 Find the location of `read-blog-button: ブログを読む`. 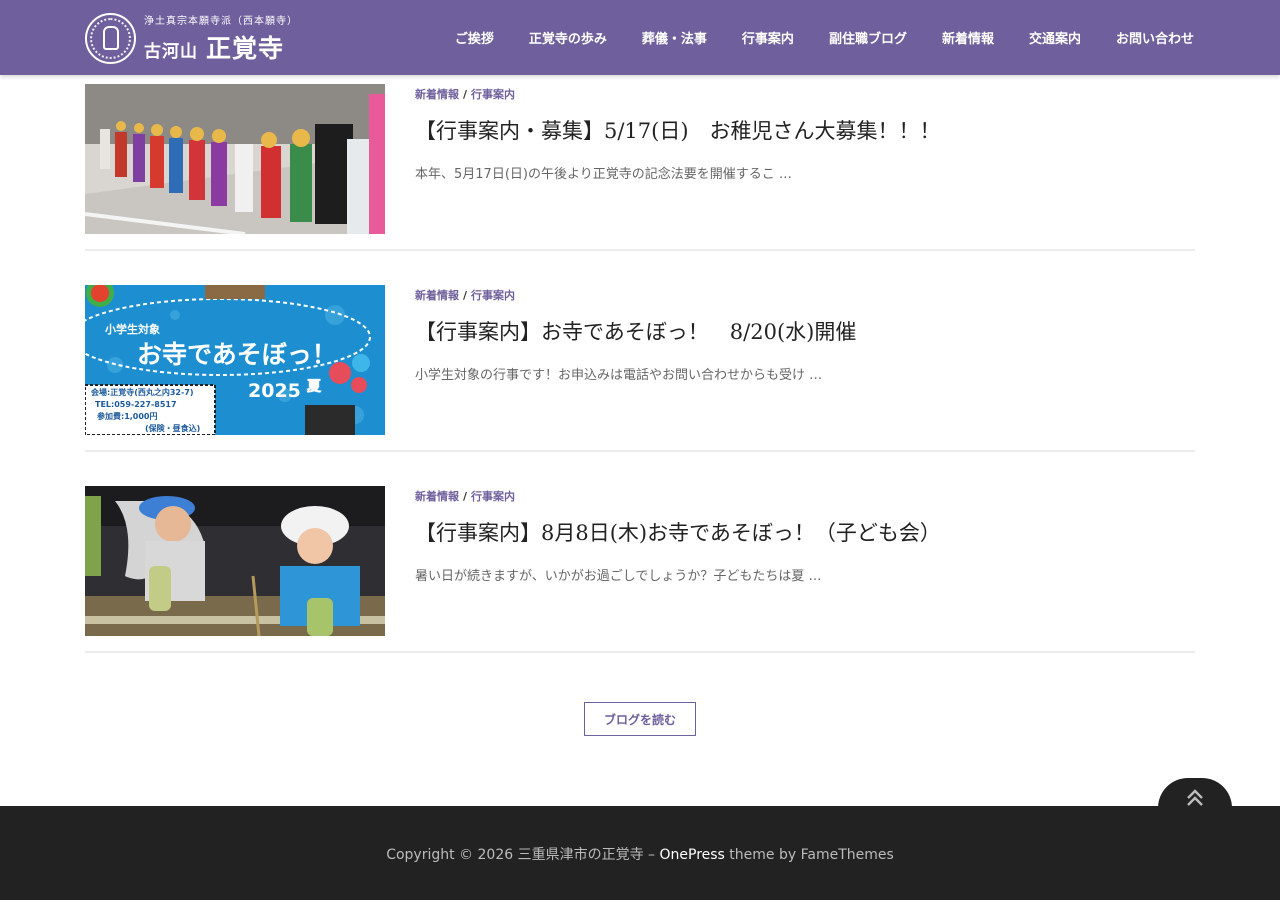

read-blog-button: ブログを読む is located at coordinates (640, 719).